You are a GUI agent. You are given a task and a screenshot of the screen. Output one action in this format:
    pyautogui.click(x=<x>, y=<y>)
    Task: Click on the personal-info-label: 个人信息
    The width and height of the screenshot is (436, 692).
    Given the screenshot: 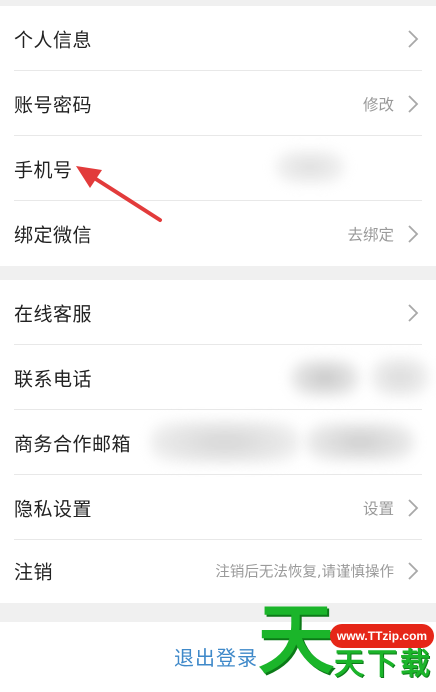 What is the action you would take?
    pyautogui.click(x=53, y=40)
    